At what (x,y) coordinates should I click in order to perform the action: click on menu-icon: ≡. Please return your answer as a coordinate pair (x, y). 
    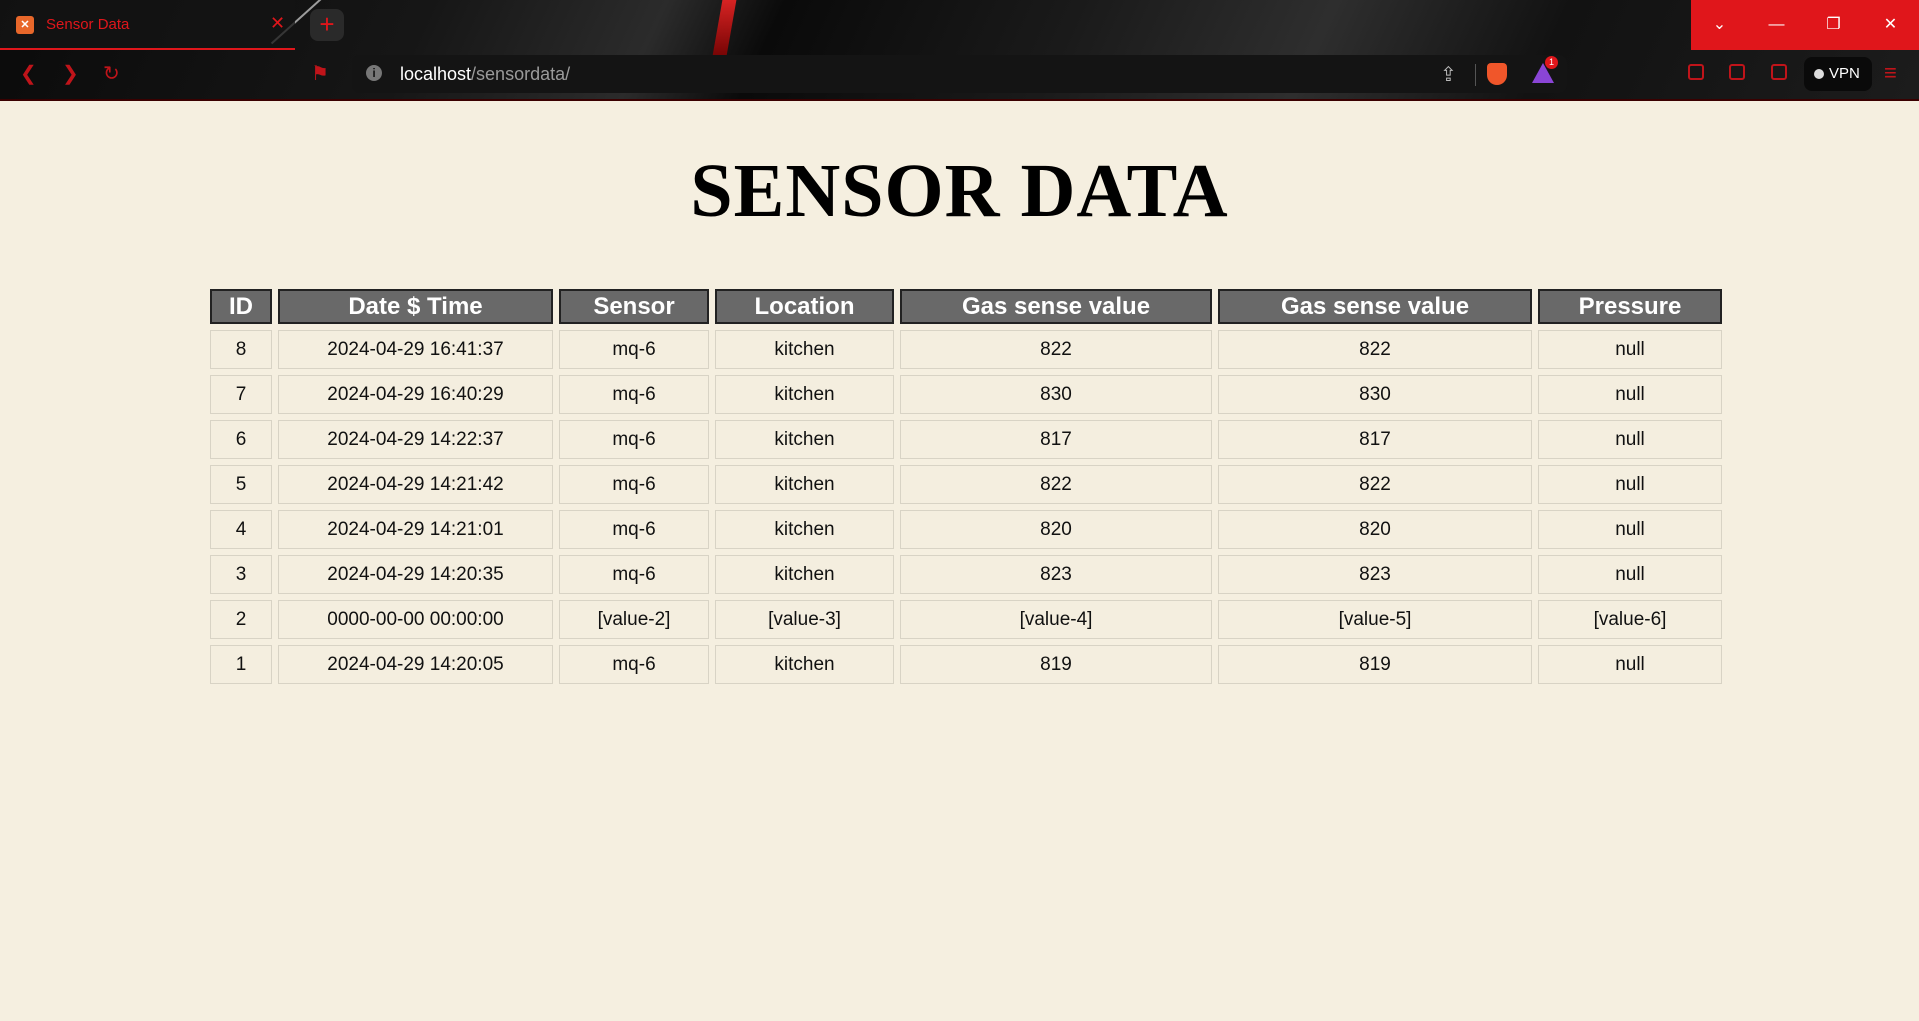
    Looking at the image, I should click on (1890, 73).